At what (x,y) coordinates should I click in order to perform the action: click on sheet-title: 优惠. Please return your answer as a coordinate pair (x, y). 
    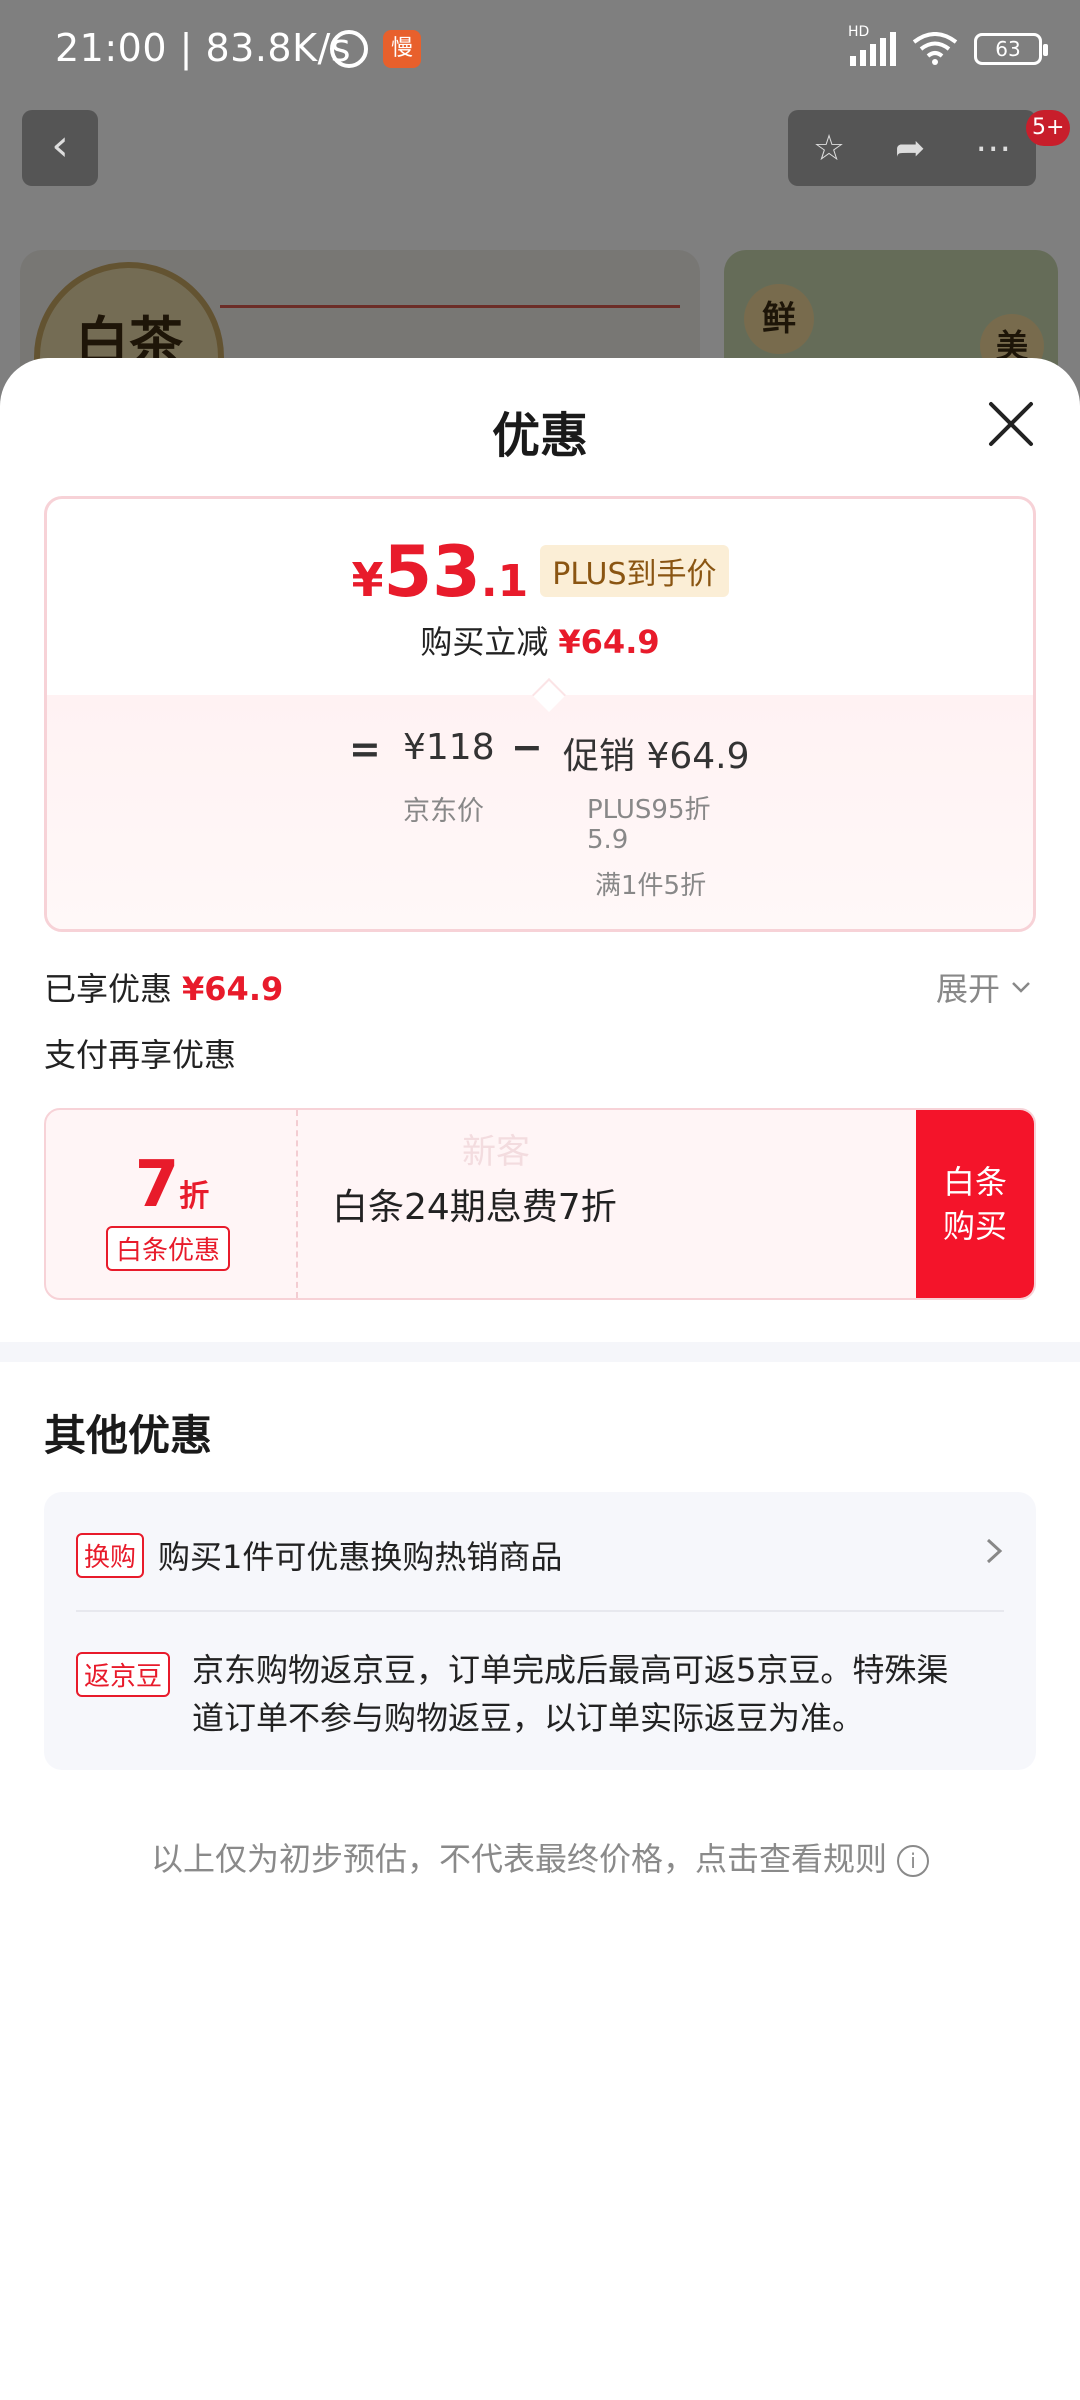
    Looking at the image, I should click on (539, 436).